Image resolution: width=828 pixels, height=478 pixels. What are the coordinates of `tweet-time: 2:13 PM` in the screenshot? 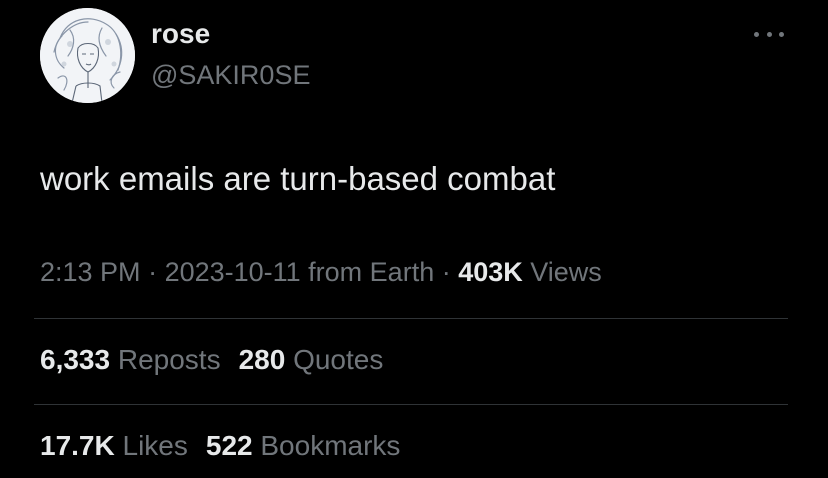 It's located at (90, 272).